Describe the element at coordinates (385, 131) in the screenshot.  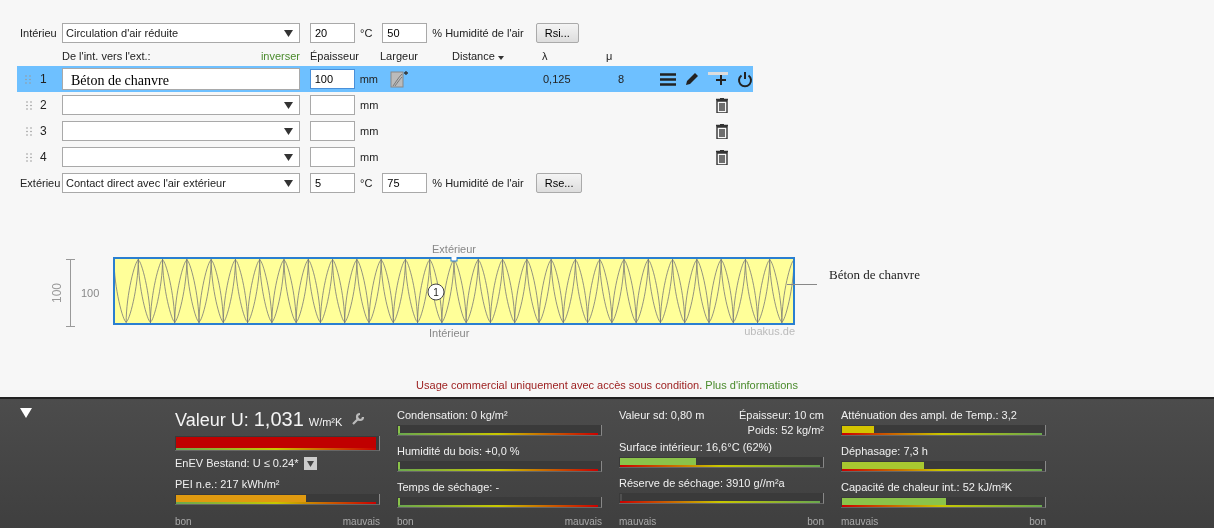
I see `layer-row: 3 mm` at that location.